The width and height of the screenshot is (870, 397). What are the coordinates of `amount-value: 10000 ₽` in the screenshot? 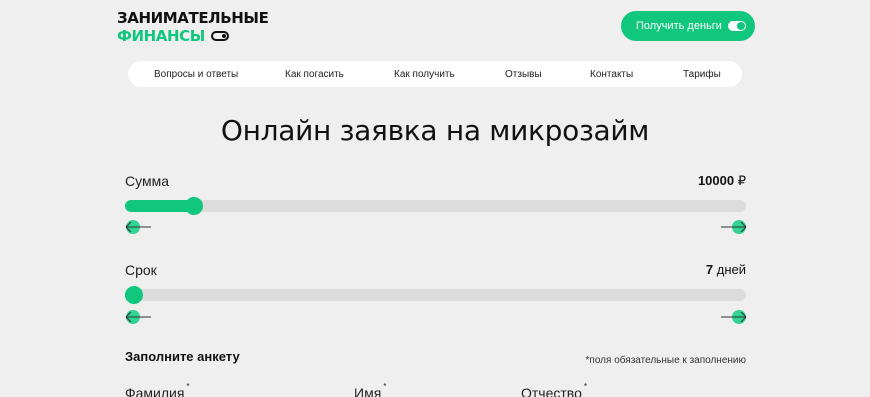 It's located at (722, 181).